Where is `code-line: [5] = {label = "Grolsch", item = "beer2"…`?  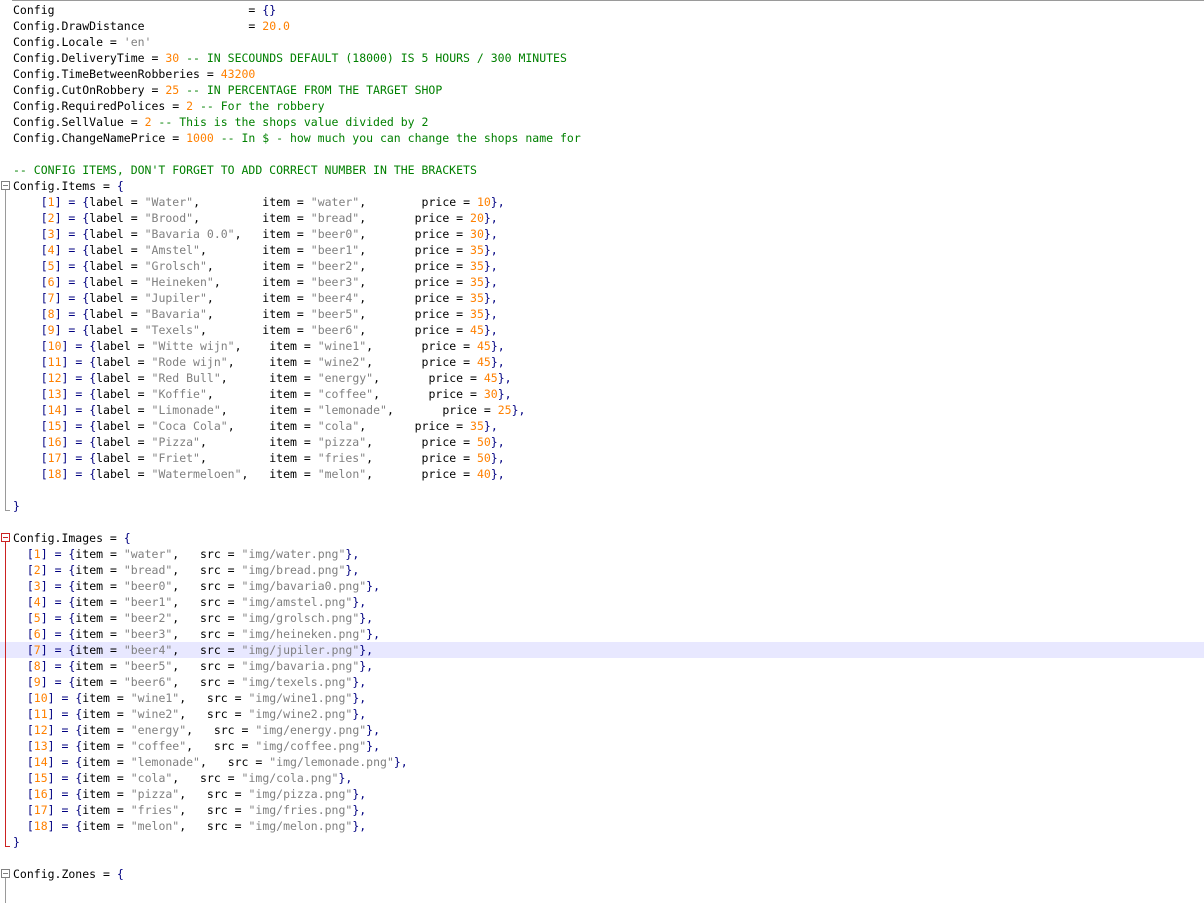 code-line: [5] = {label = "Grolsch", item = "beer2"… is located at coordinates (602, 266).